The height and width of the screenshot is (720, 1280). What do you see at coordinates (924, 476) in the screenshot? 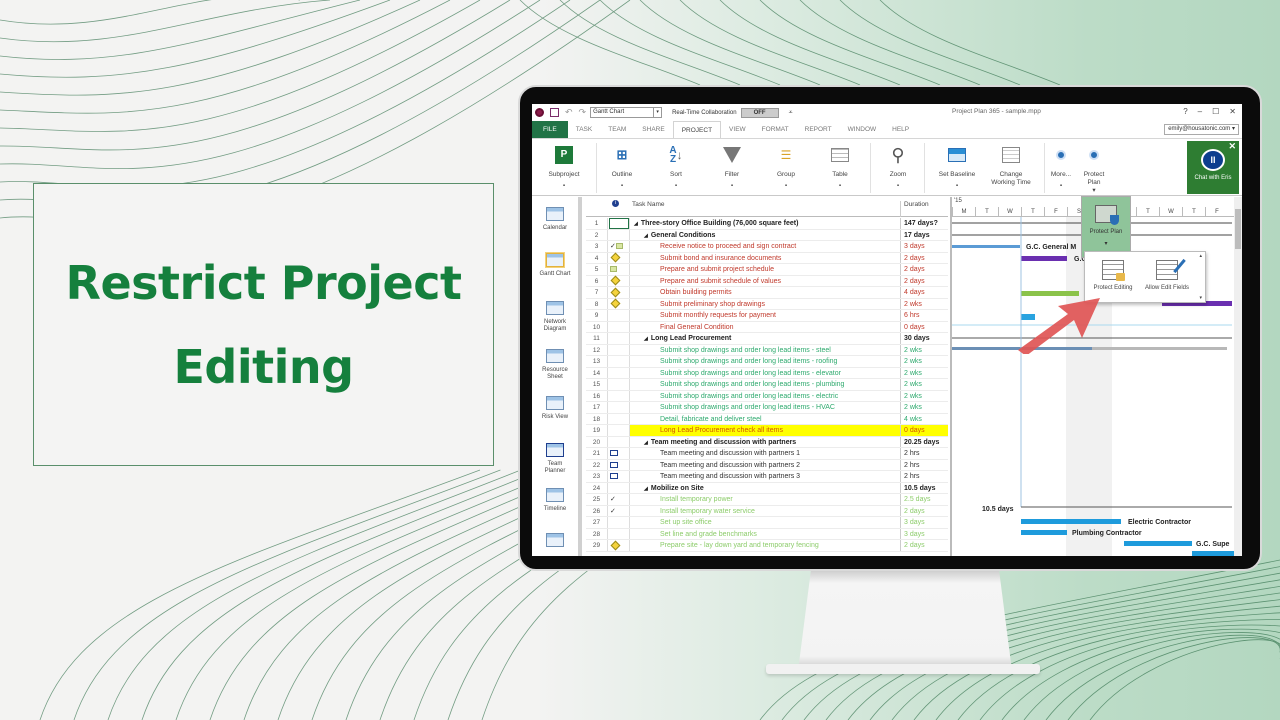
I see `duration-cell: 2 hrs` at bounding box center [924, 476].